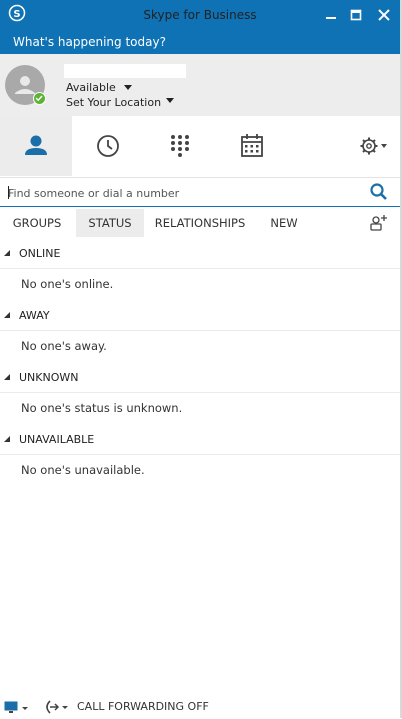  Describe the element at coordinates (200, 316) in the screenshot. I see `group-header-away: AWAY` at that location.